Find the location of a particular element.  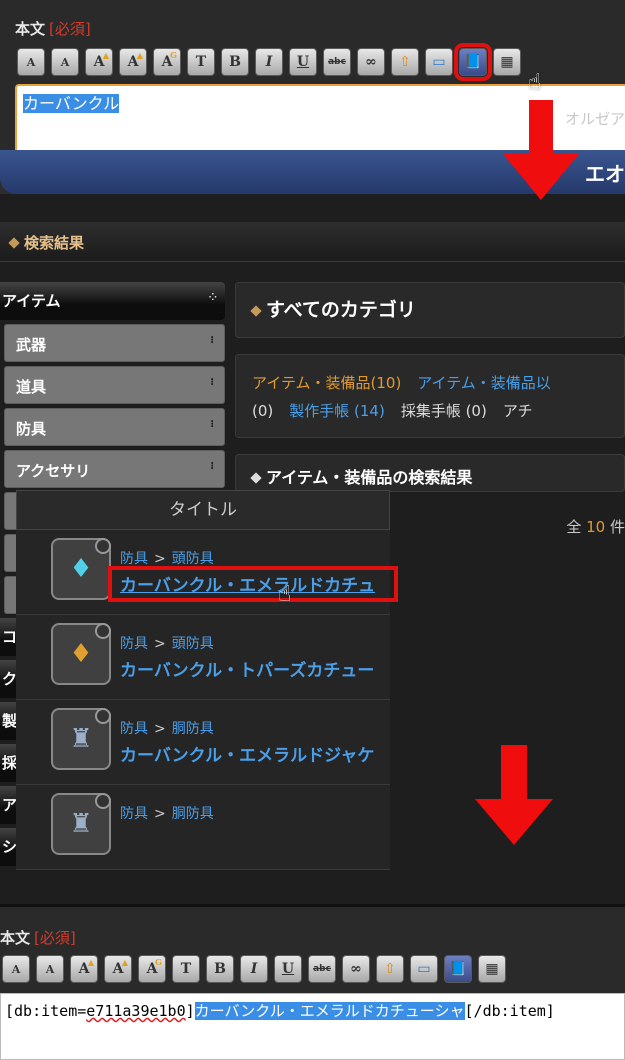

item-name-link: カーバンクル・エメラルドジャケ is located at coordinates (247, 753).